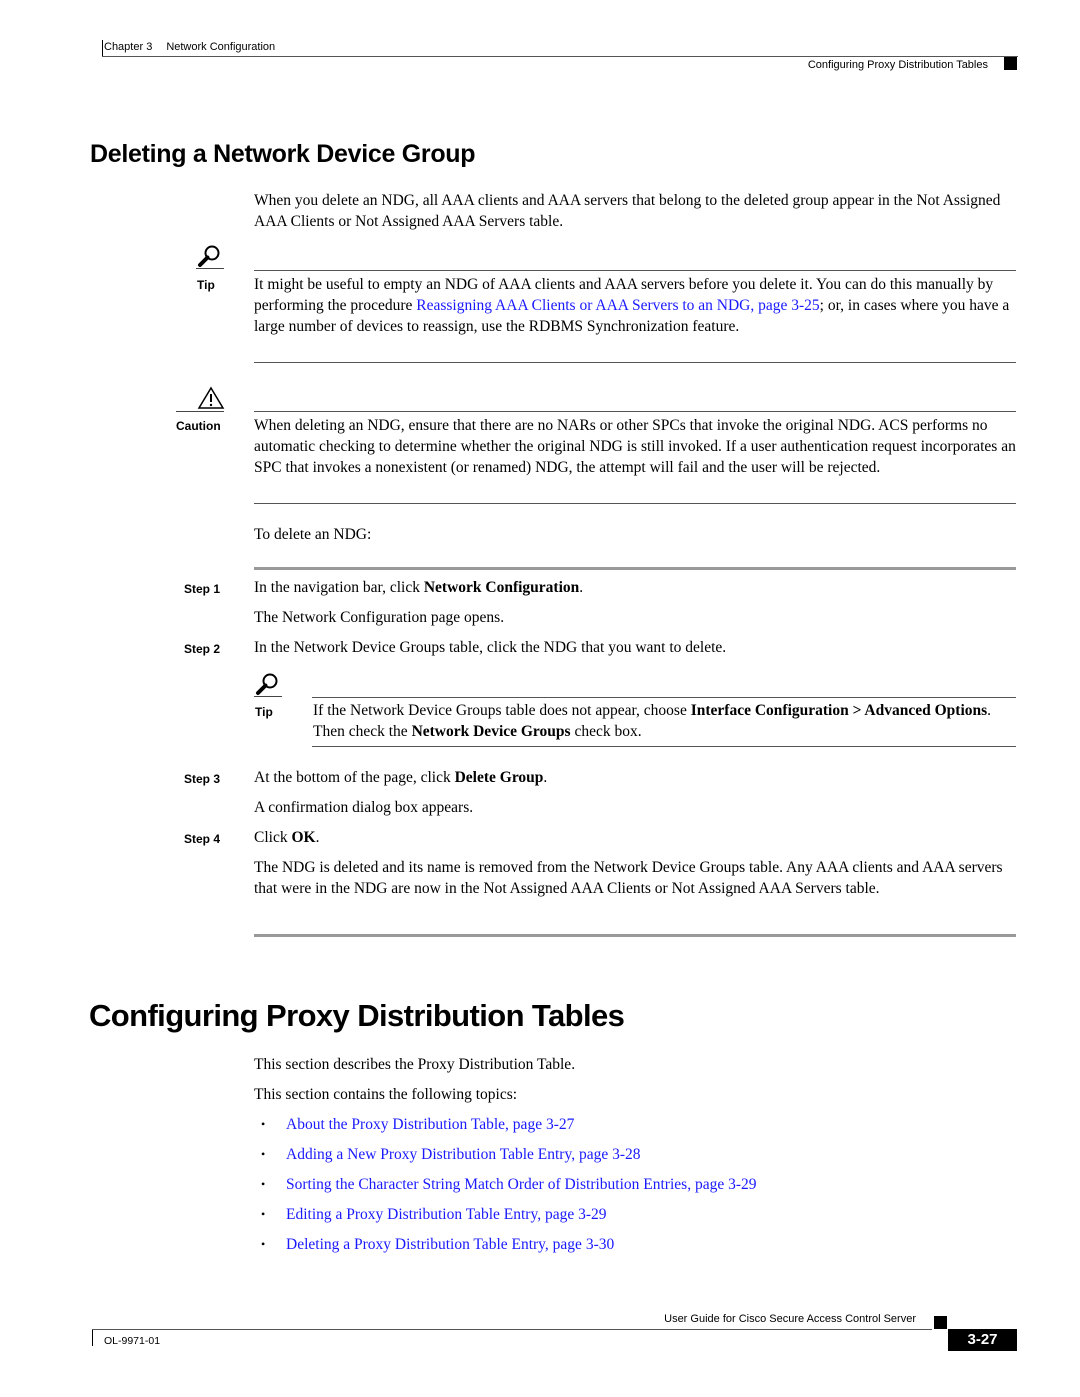  I want to click on chapter-number: Chapter 3, so click(128, 47).